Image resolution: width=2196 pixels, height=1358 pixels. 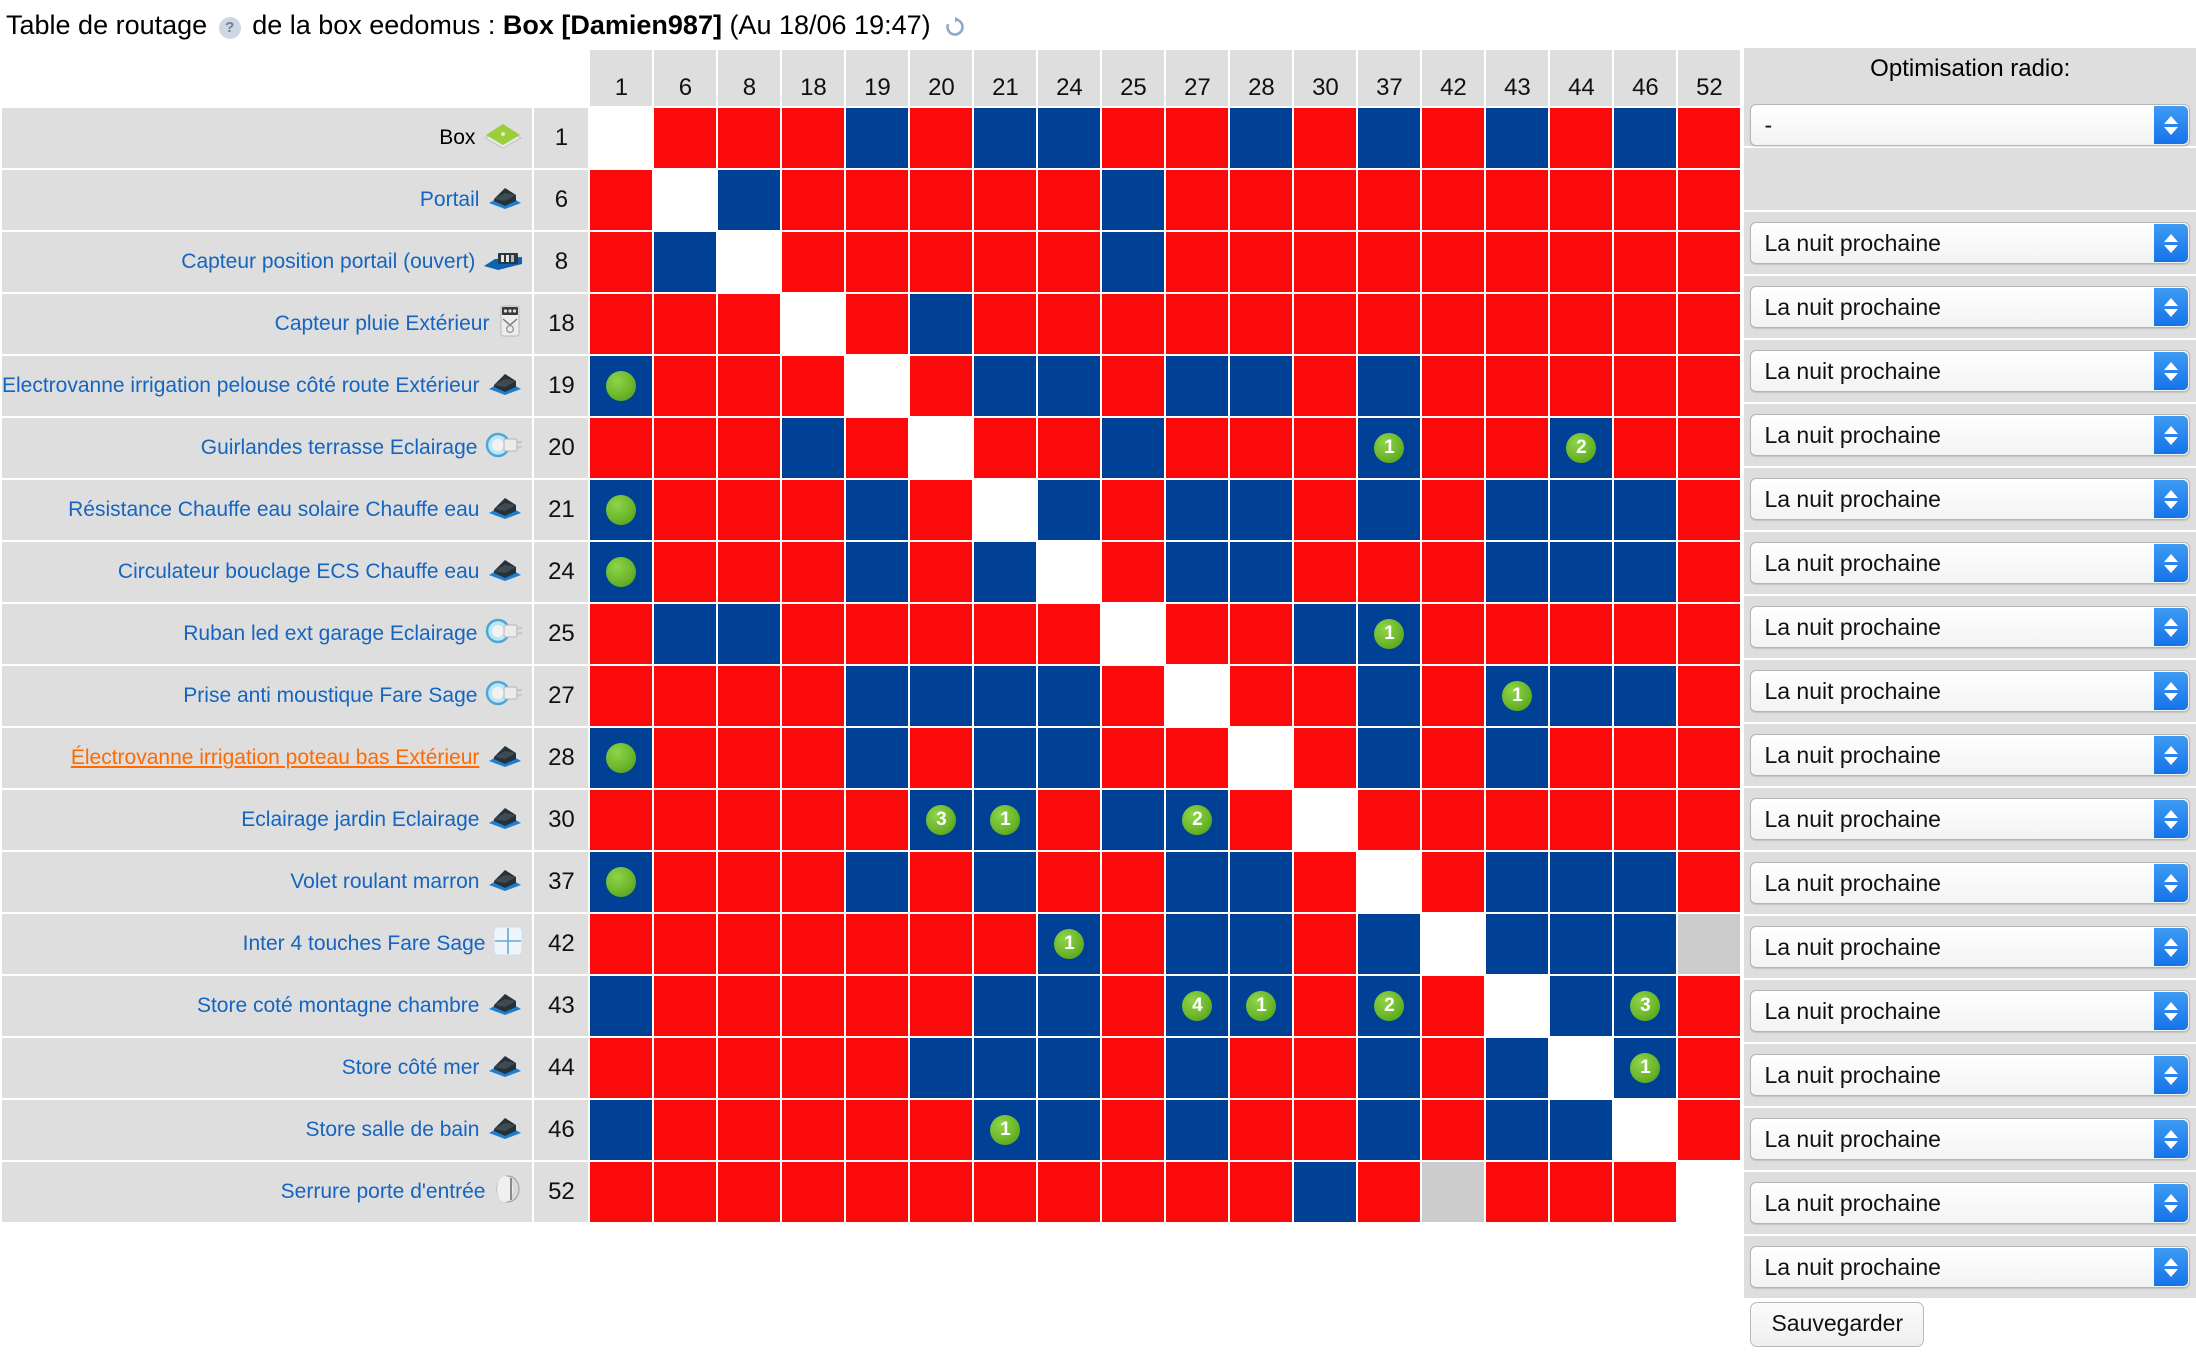 What do you see at coordinates (338, 1005) in the screenshot?
I see `row-label-text: Store coté montagne chambre` at bounding box center [338, 1005].